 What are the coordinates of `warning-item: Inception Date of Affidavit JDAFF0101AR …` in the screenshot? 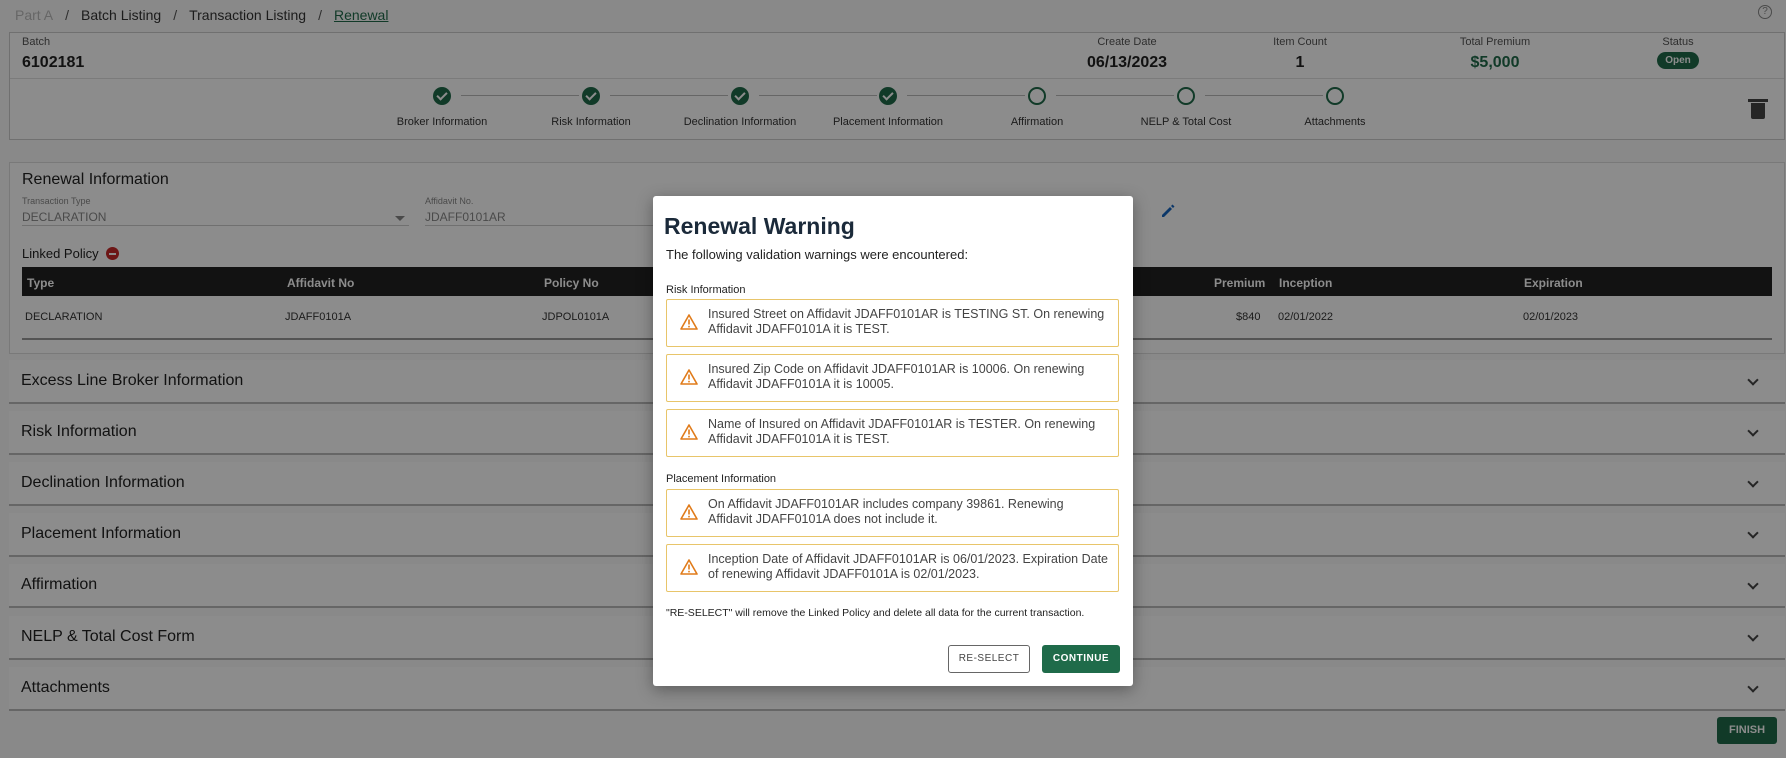 It's located at (892, 568).